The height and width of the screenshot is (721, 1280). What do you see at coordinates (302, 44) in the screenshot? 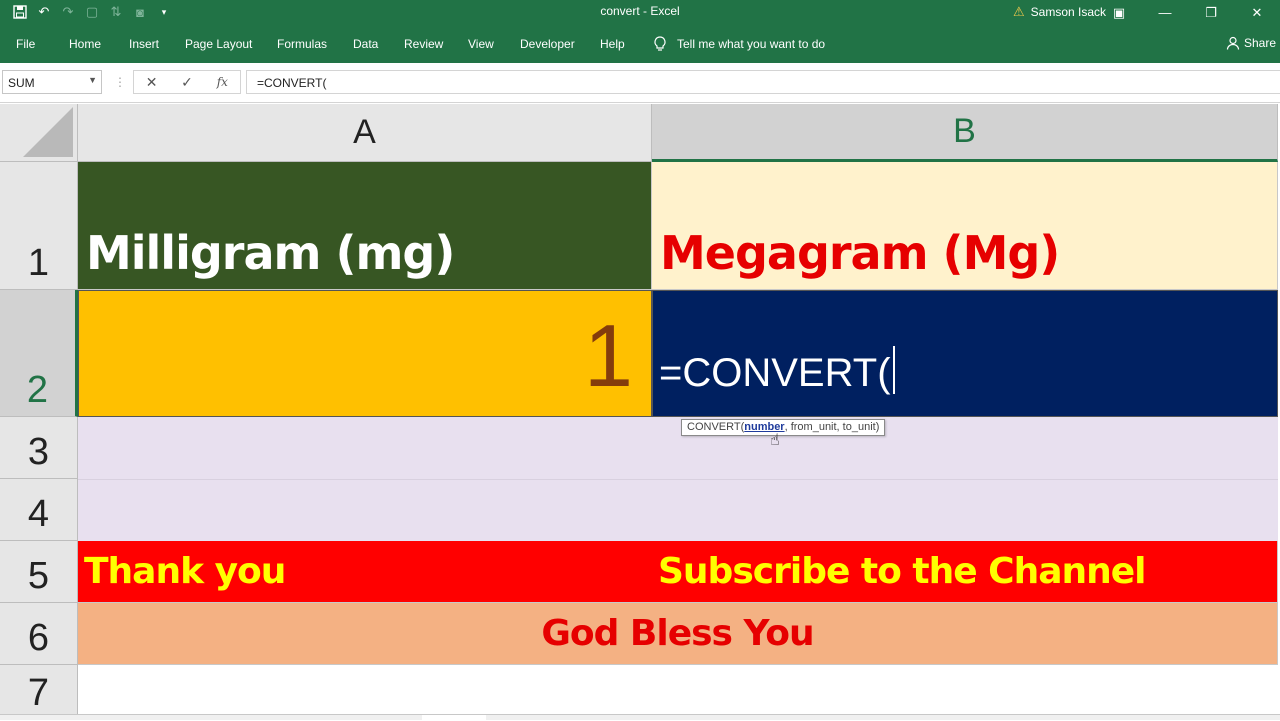
I see `tab-formulas: Formulas` at bounding box center [302, 44].